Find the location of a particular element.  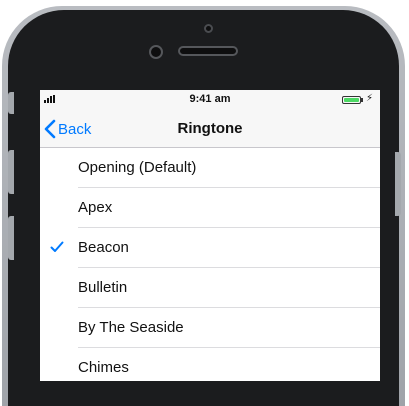

ringtone-row-opening: Opening (Default) is located at coordinates (210, 168).